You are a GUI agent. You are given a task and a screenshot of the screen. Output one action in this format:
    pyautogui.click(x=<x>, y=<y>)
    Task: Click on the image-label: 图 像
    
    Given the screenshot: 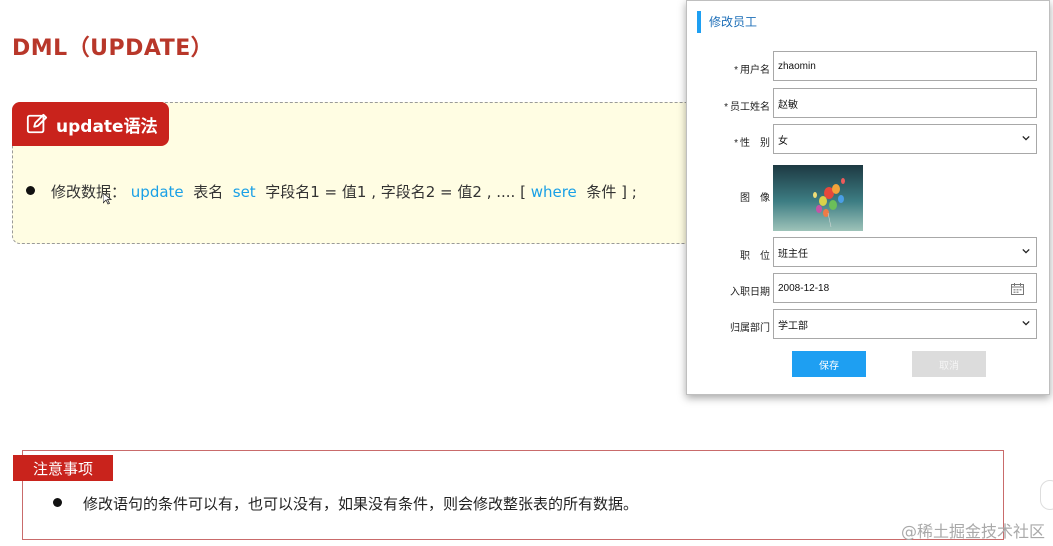 What is the action you would take?
    pyautogui.click(x=755, y=198)
    